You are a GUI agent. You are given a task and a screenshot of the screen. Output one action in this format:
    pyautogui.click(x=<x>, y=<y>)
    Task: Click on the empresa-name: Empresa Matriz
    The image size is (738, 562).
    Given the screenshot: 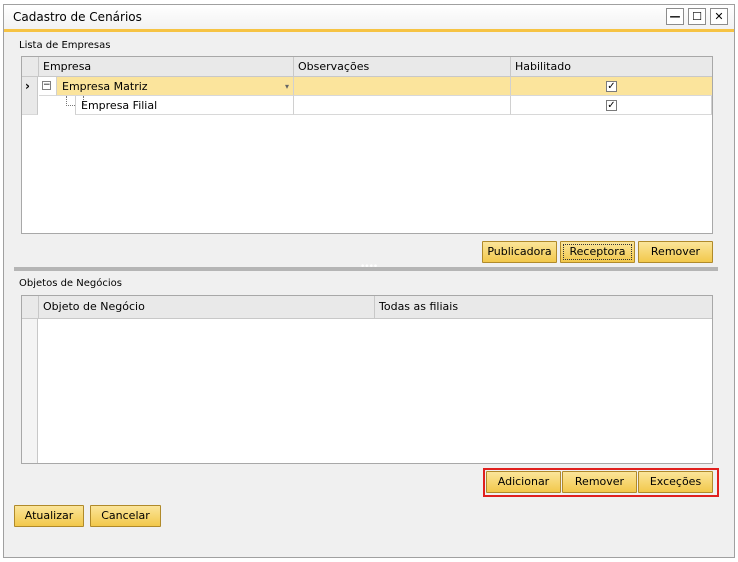 What is the action you would take?
    pyautogui.click(x=105, y=86)
    